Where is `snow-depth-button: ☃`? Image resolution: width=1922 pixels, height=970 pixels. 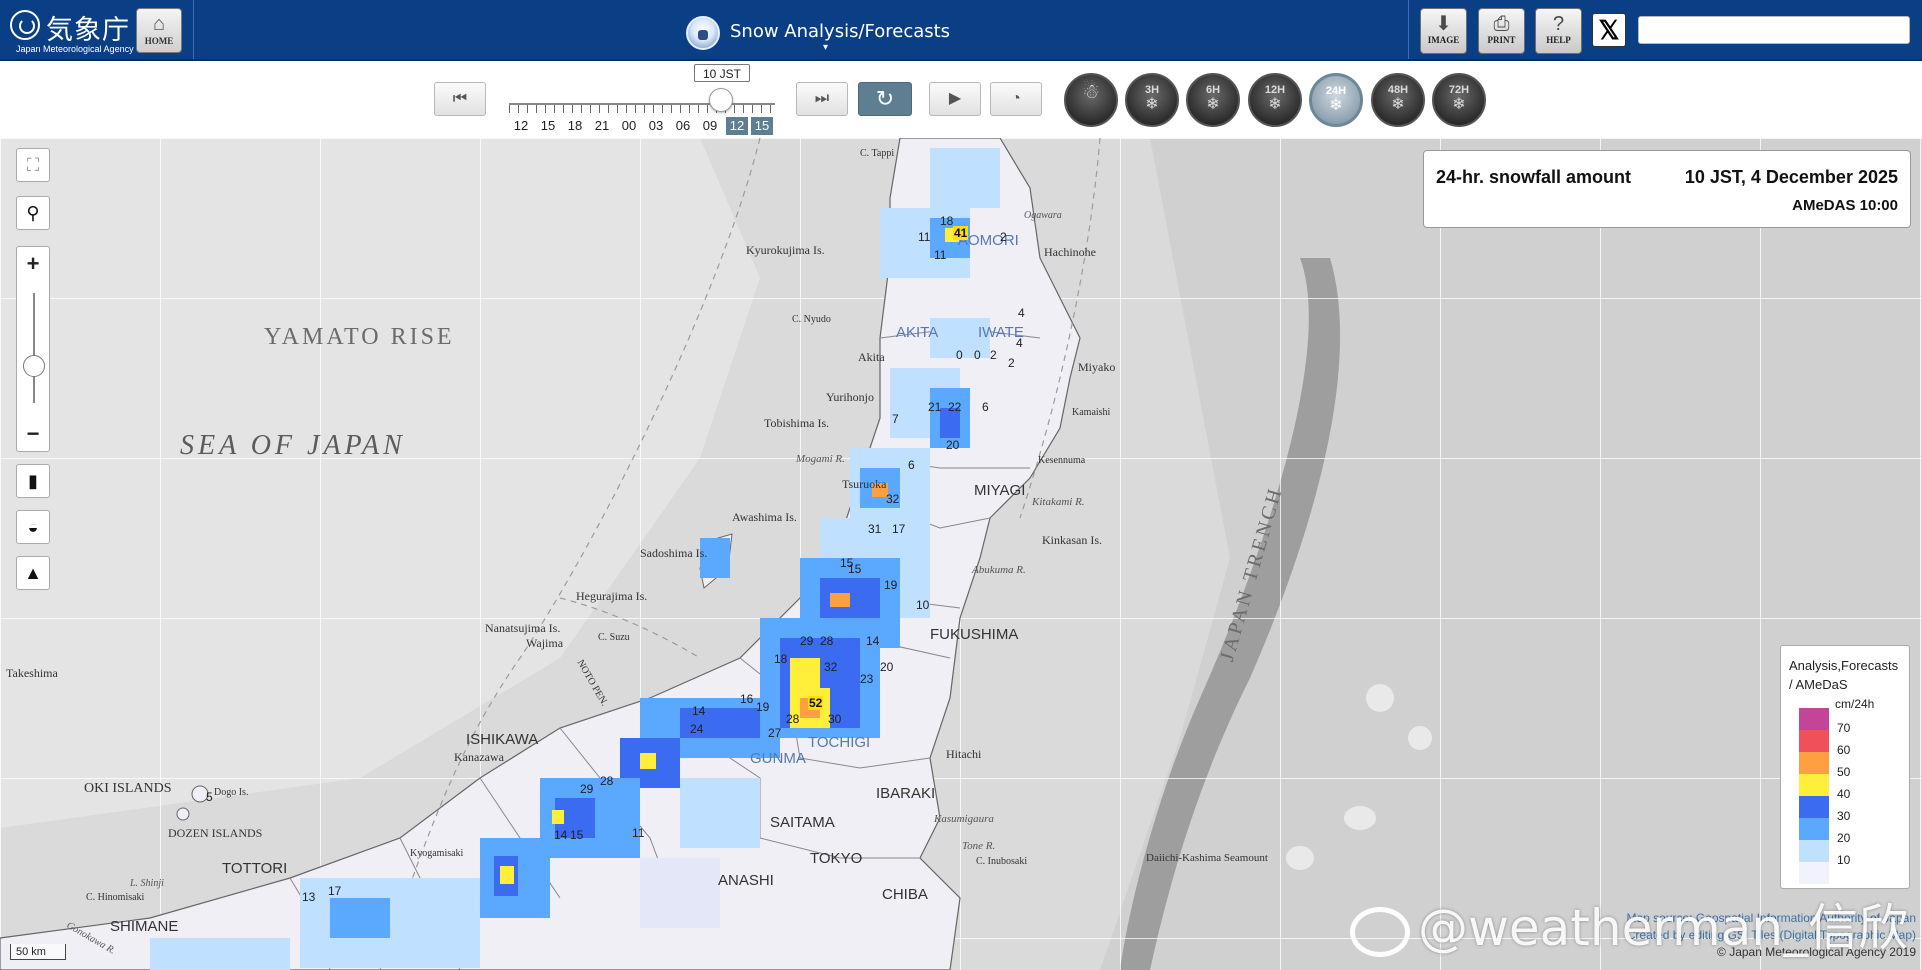 snow-depth-button: ☃ is located at coordinates (1091, 100).